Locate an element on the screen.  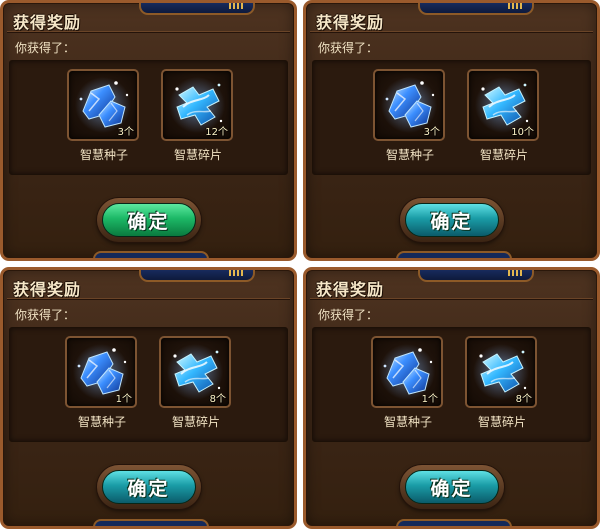
reward-items-box: 3个 智慧种子 10个 智慧碎片 is located at coordinates (451, 117).